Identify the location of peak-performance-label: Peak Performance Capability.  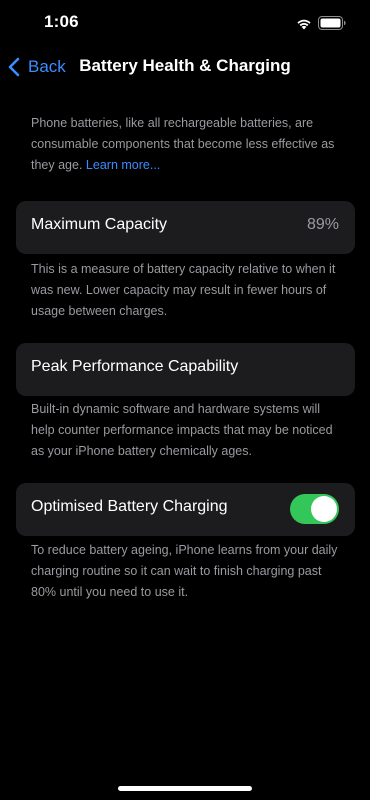
(135, 366).